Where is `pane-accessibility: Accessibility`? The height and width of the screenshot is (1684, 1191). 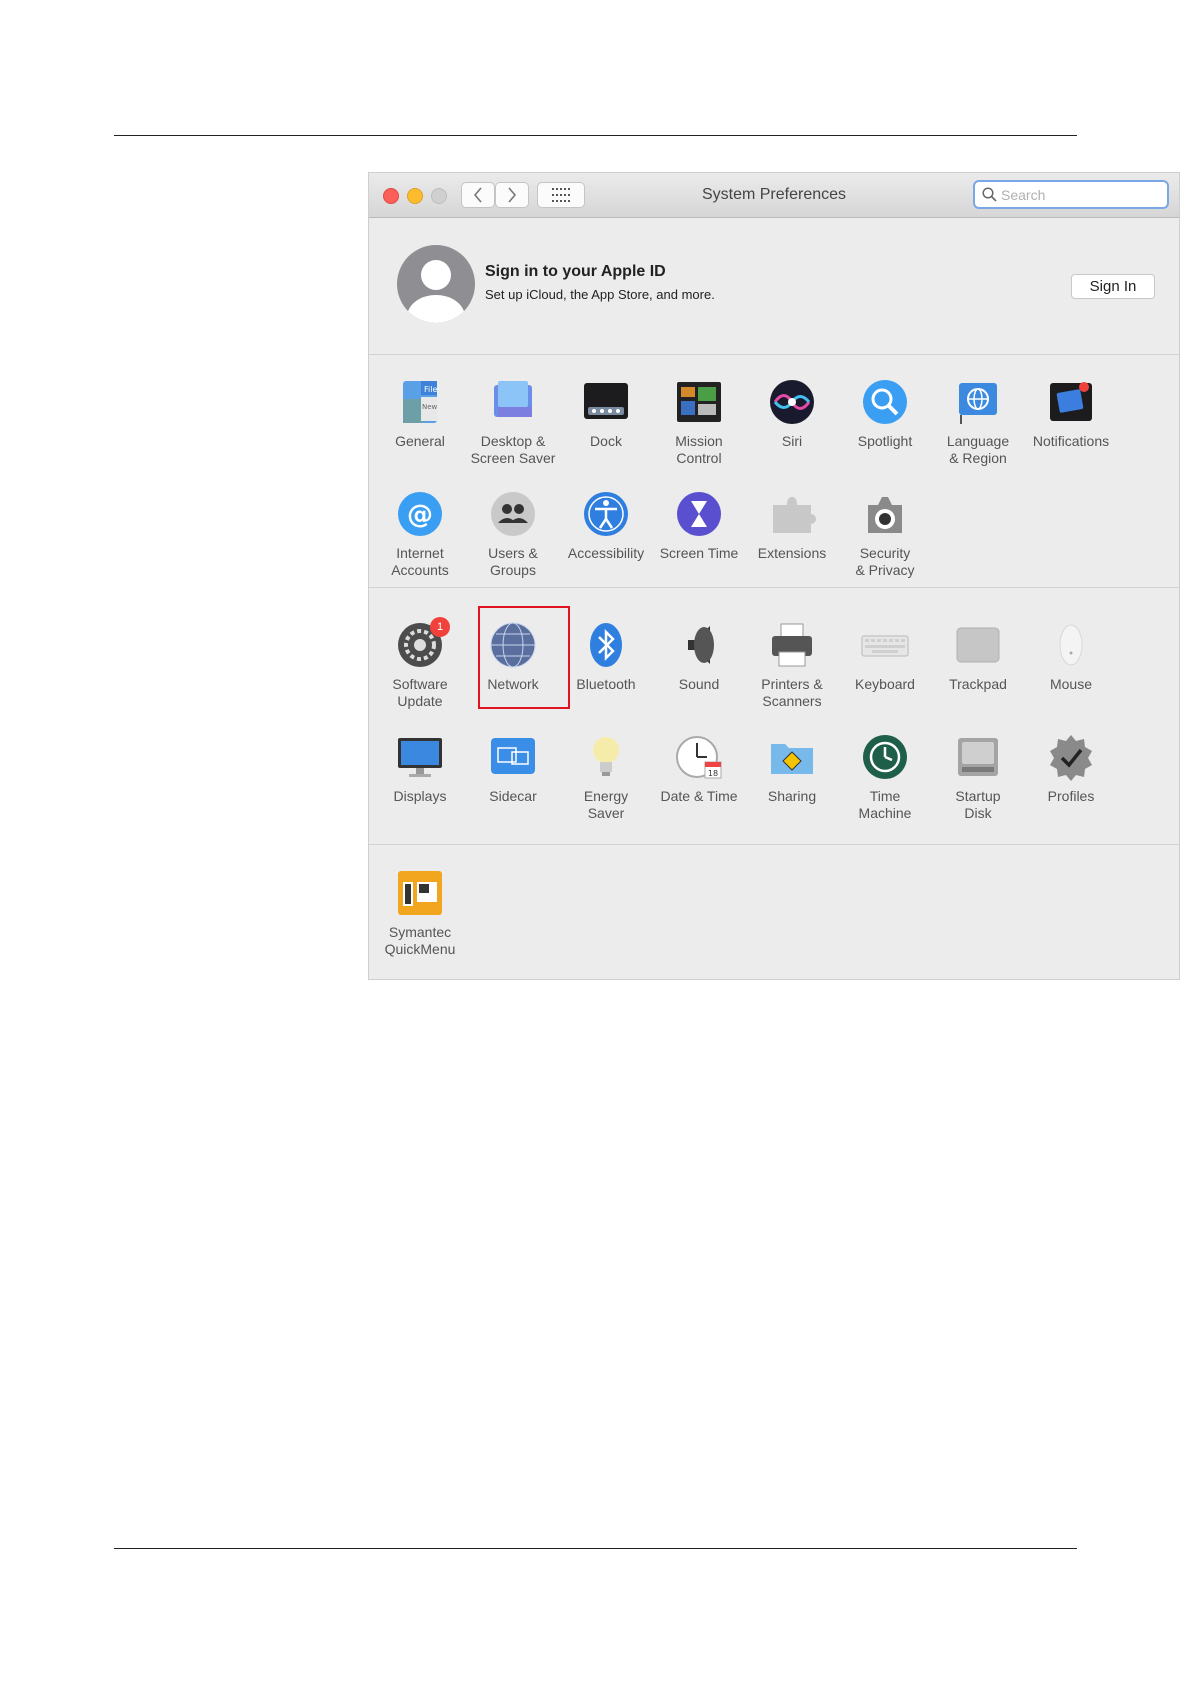
pane-accessibility: Accessibility is located at coordinates (606, 525).